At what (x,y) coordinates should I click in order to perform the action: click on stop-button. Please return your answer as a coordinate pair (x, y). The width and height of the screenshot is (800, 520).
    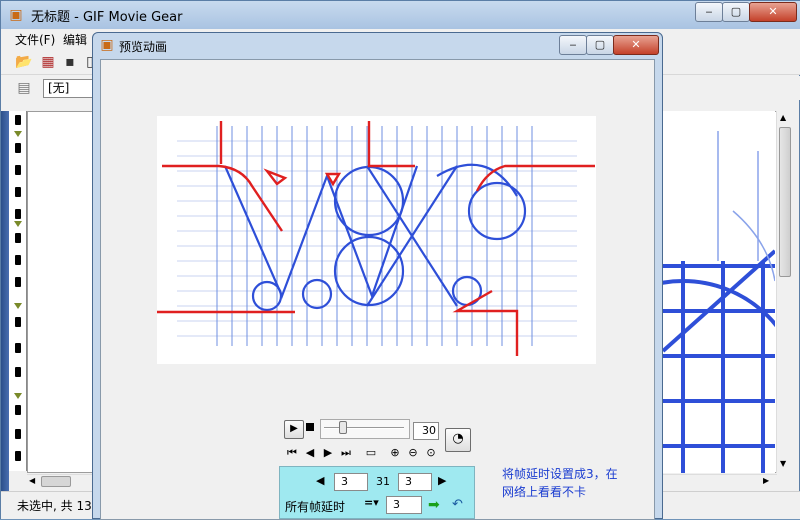
    Looking at the image, I should click on (310, 427).